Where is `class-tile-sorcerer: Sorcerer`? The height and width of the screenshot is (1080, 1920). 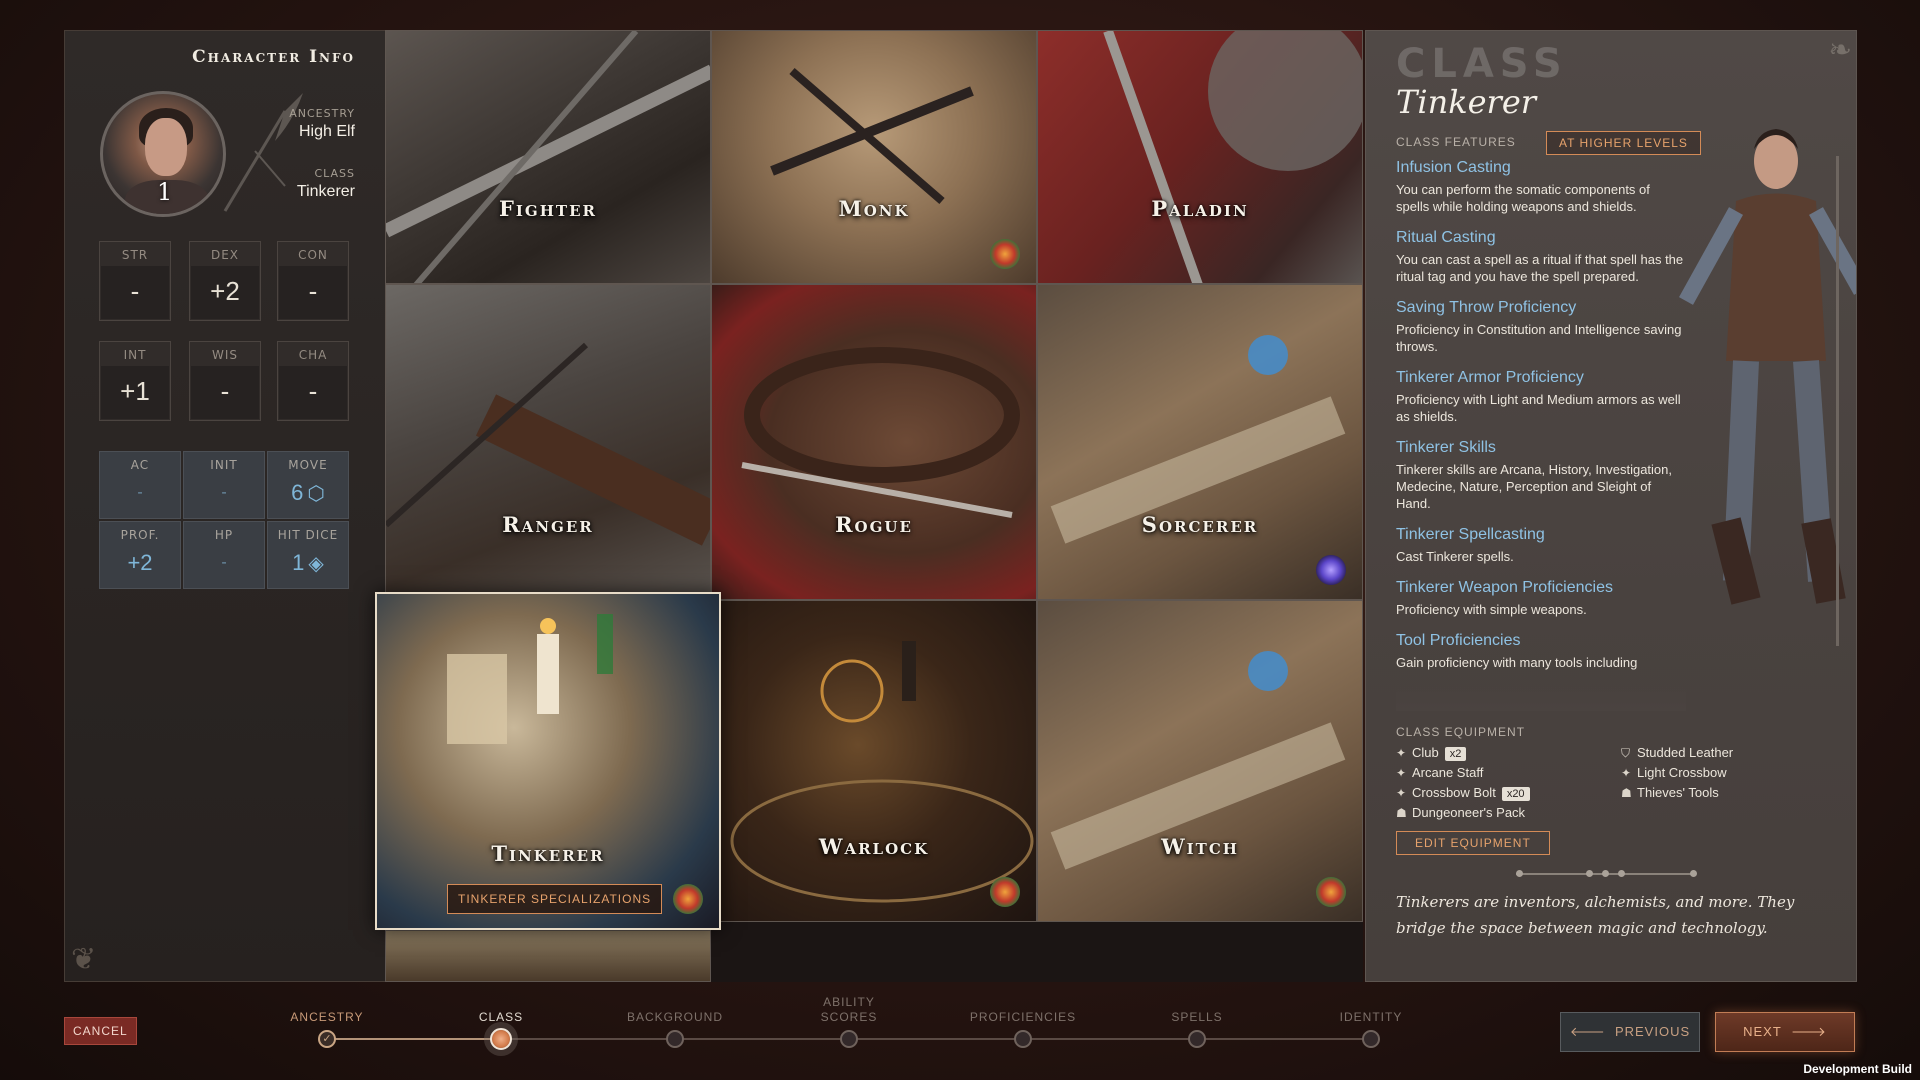 class-tile-sorcerer: Sorcerer is located at coordinates (1200, 442).